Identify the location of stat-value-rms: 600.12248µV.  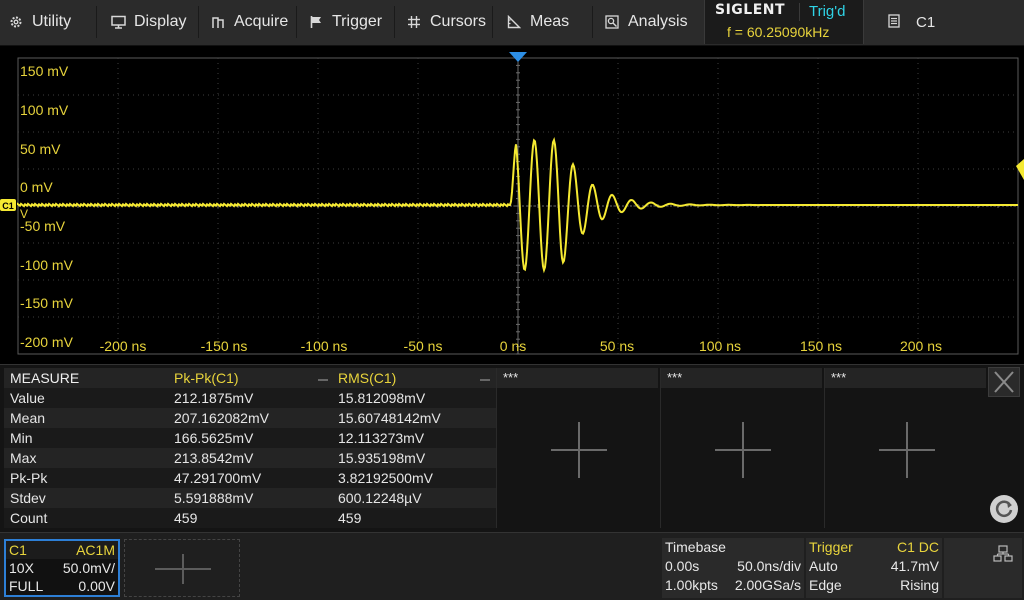
(380, 498).